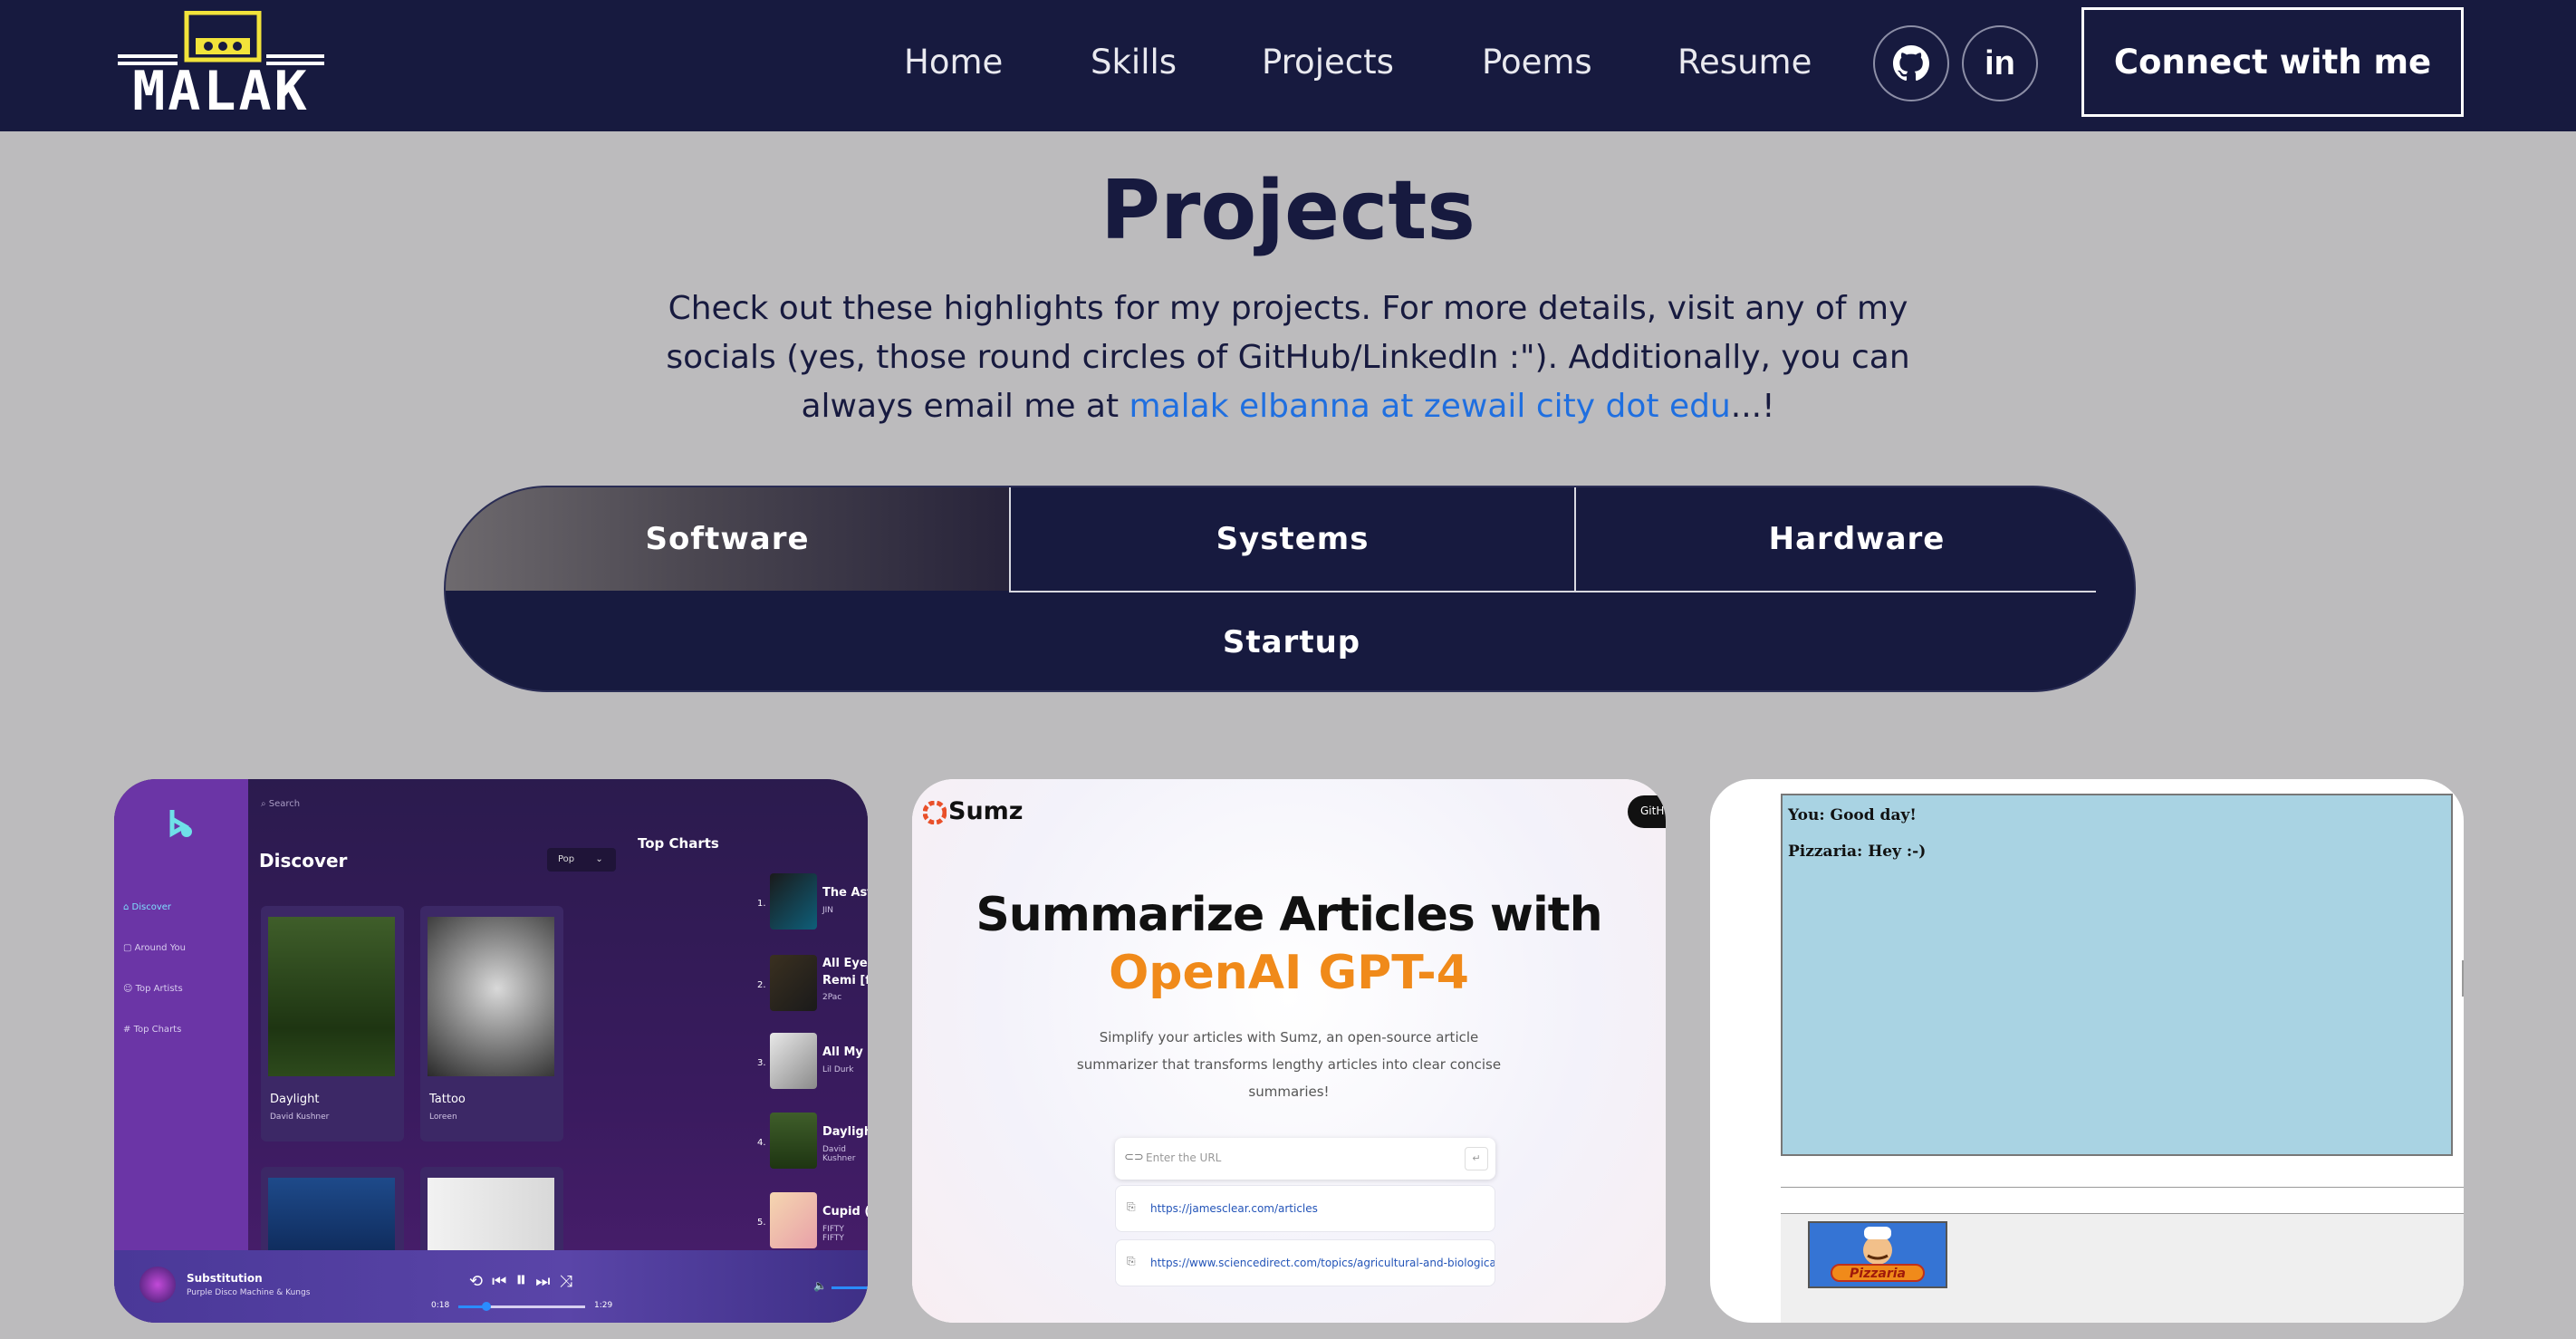  I want to click on url-input: ⊂⊃ Enter the URL ↵, so click(1305, 1159).